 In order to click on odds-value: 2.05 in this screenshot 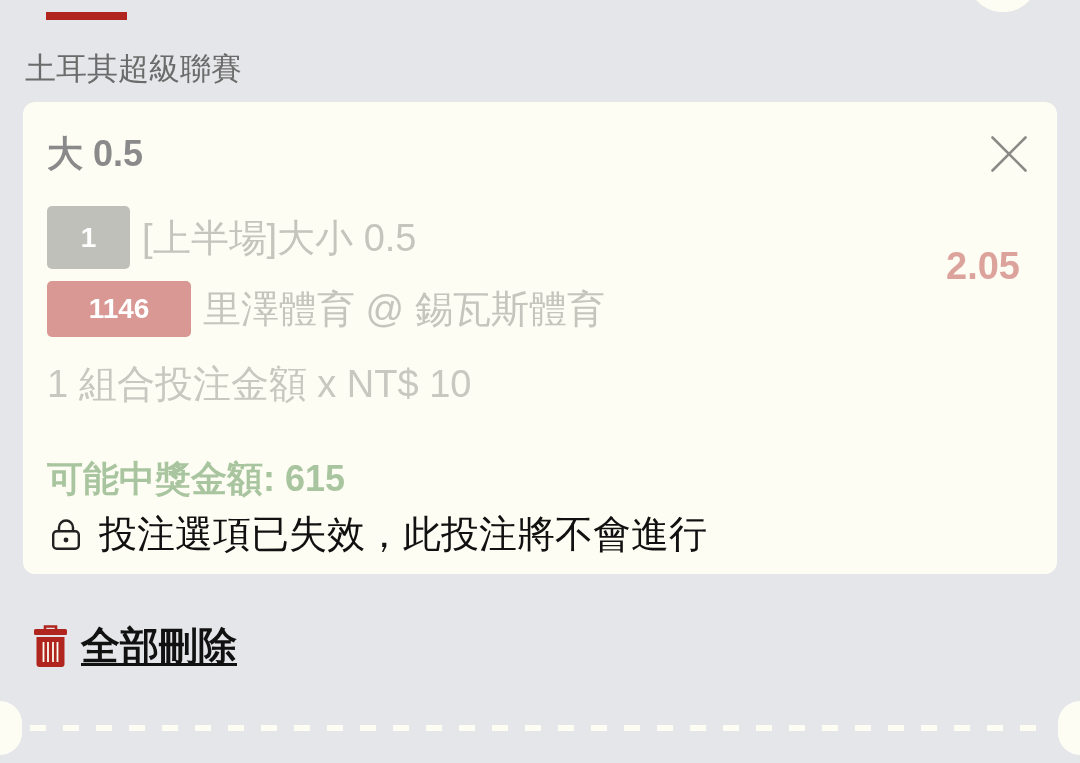, I will do `click(983, 266)`.